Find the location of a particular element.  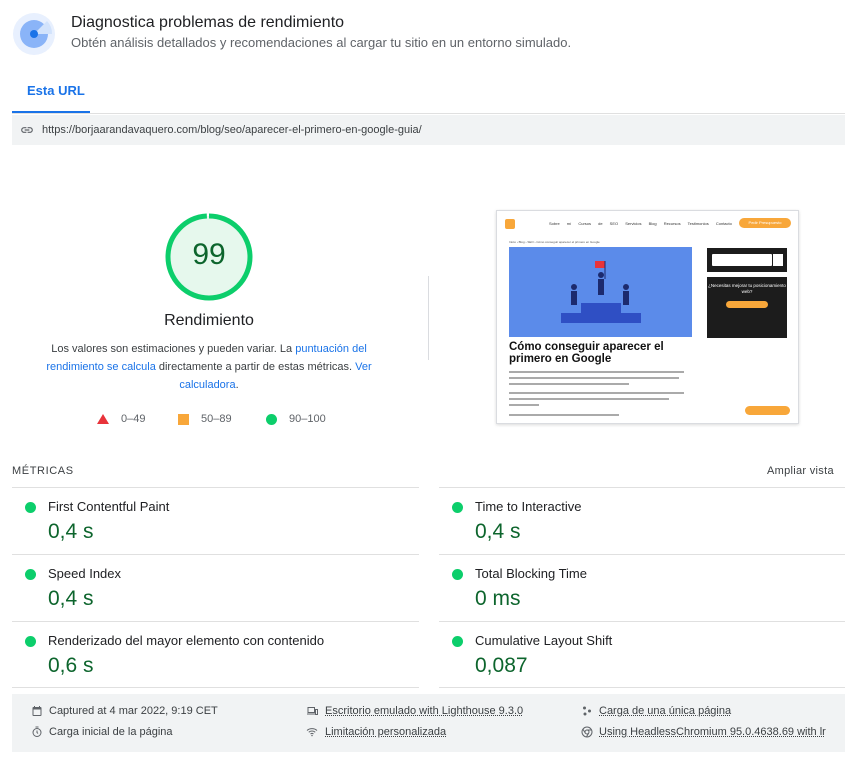

metric-value: 0,087 is located at coordinates (501, 665).